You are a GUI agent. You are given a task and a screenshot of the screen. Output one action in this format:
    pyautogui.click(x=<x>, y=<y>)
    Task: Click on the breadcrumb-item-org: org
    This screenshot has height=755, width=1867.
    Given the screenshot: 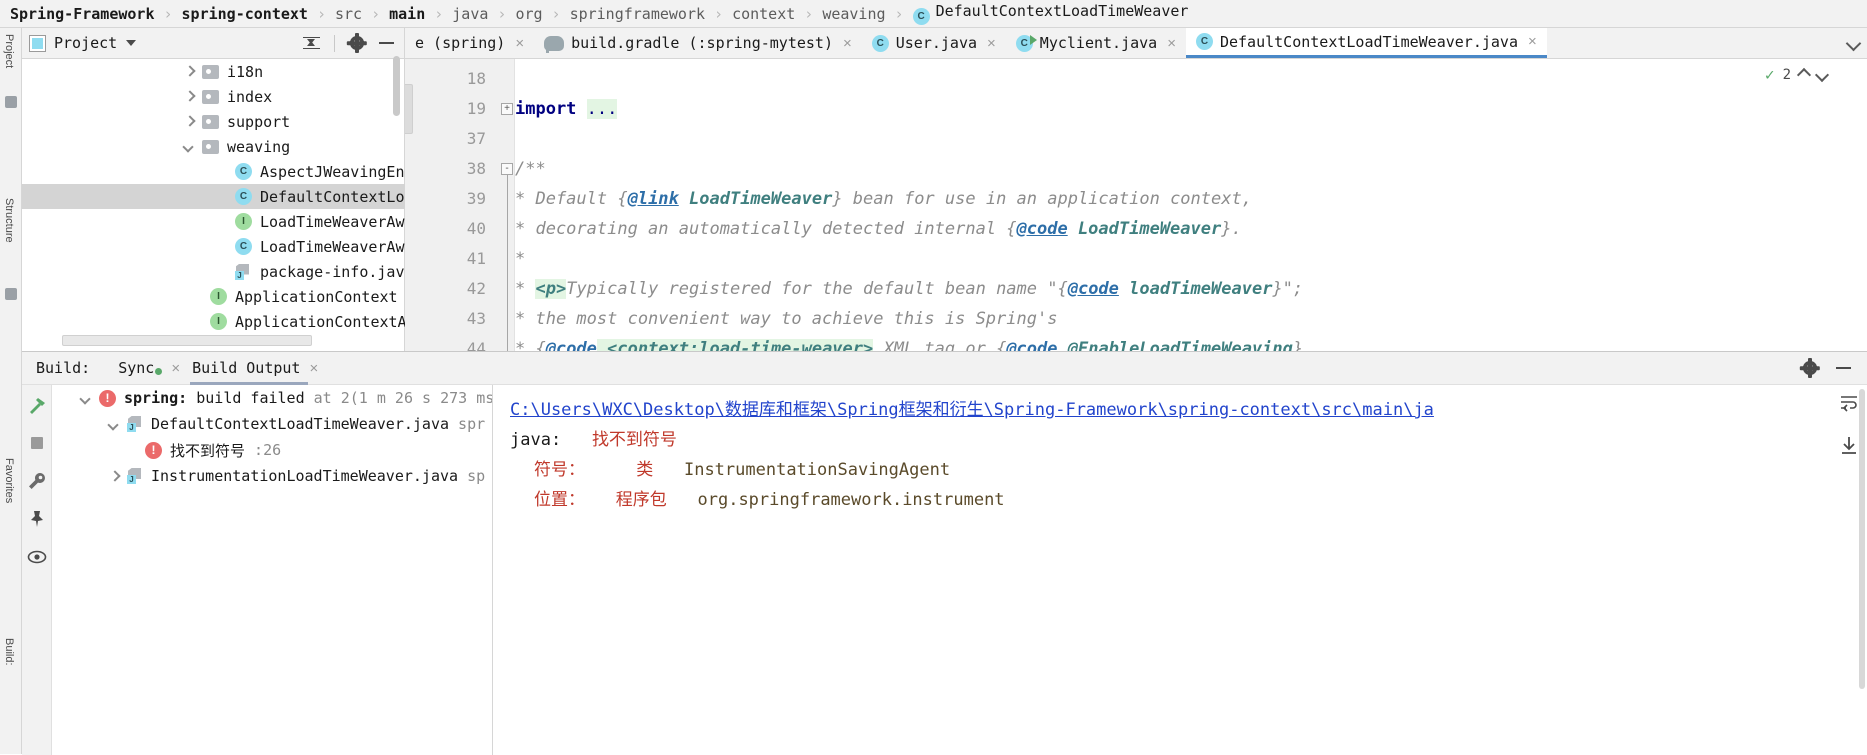 What is the action you would take?
    pyautogui.click(x=528, y=14)
    